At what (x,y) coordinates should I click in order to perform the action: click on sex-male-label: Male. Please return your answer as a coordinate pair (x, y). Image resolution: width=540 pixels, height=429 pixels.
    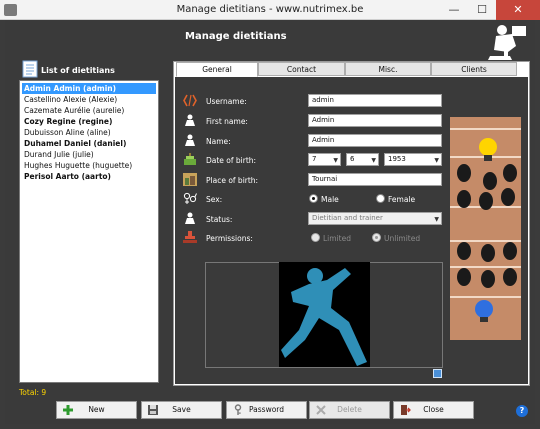
    Looking at the image, I should click on (330, 199).